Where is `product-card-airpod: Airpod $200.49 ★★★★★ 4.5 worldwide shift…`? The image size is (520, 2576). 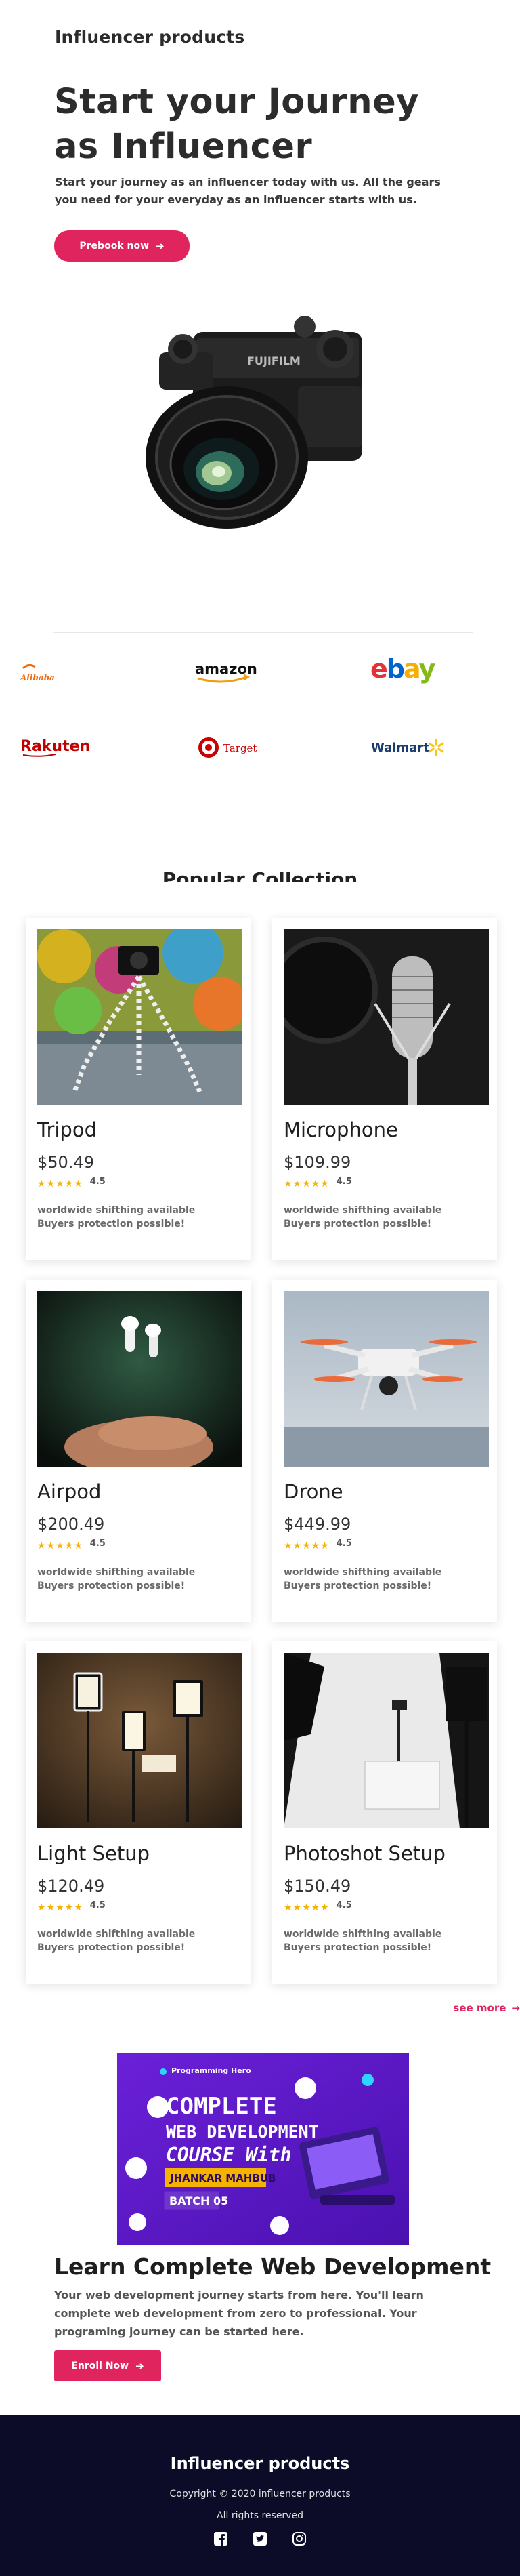
product-card-airpod: Airpod $200.49 ★★★★★ 4.5 worldwide shift… is located at coordinates (139, 1451).